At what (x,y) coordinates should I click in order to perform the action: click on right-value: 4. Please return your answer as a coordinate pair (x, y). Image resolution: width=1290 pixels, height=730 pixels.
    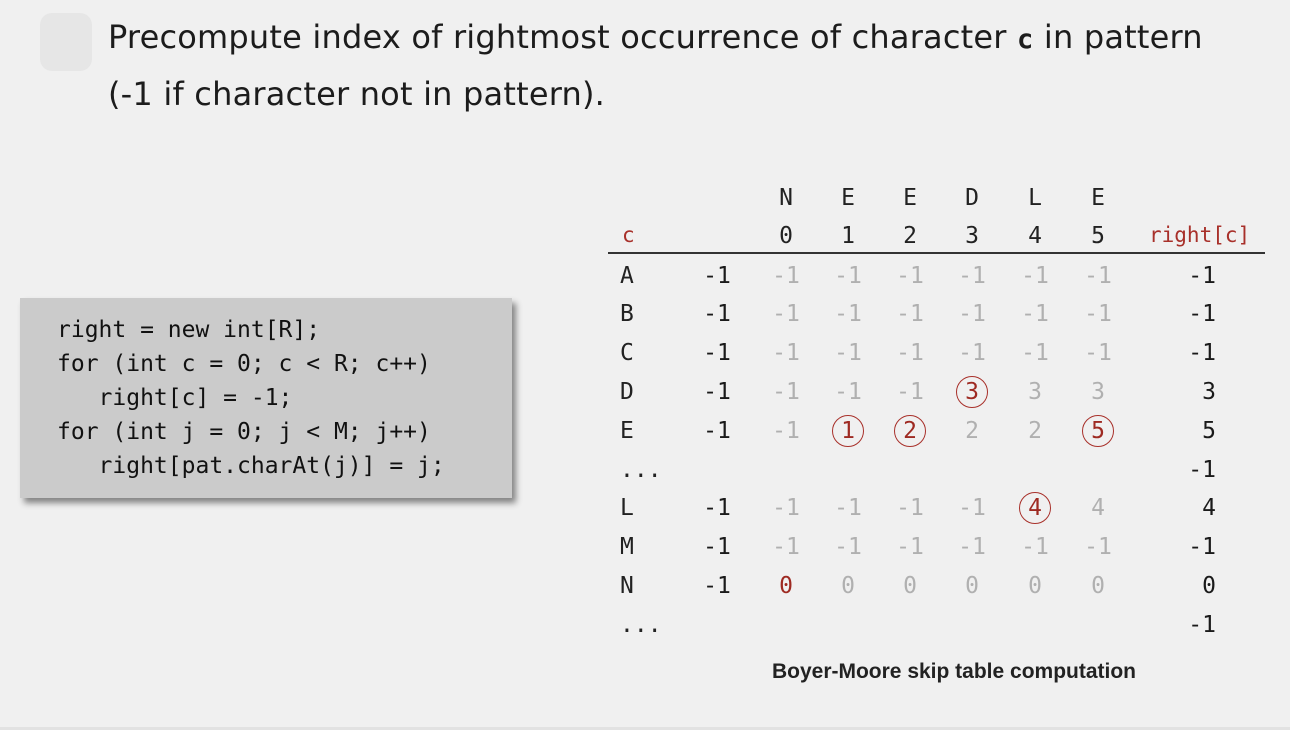
    Looking at the image, I should click on (1209, 508).